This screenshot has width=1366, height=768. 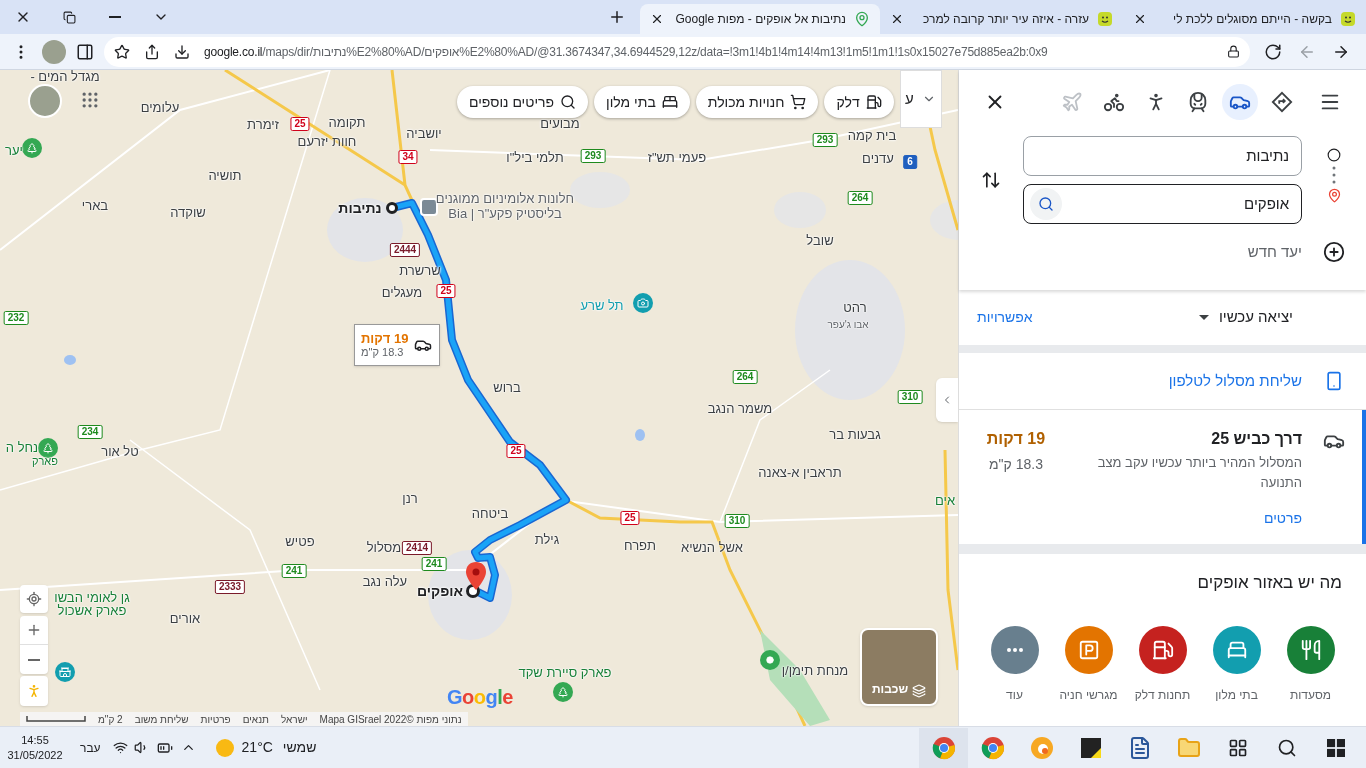 What do you see at coordinates (1245, 317) in the screenshot?
I see `depart-time-dropdown: יציאה עכשיו` at bounding box center [1245, 317].